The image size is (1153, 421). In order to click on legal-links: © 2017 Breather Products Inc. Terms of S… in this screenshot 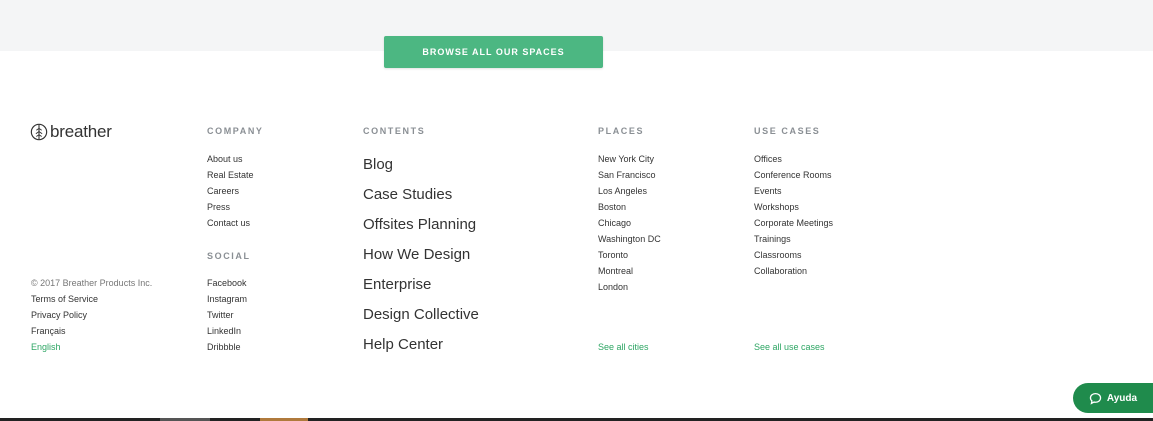, I will do `click(91, 315)`.